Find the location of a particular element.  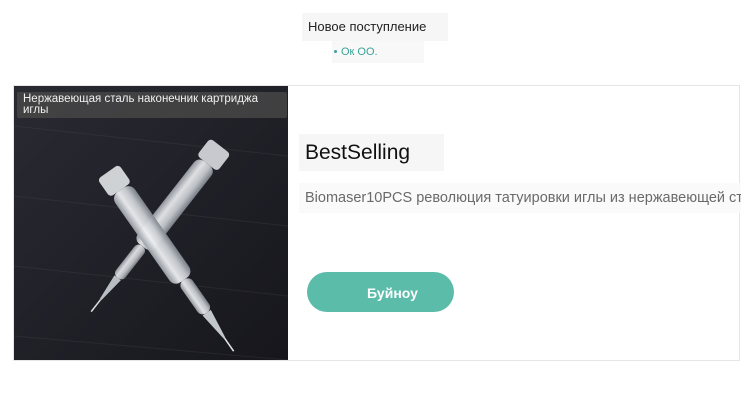

header-link-text: Ок ОО. is located at coordinates (359, 52).